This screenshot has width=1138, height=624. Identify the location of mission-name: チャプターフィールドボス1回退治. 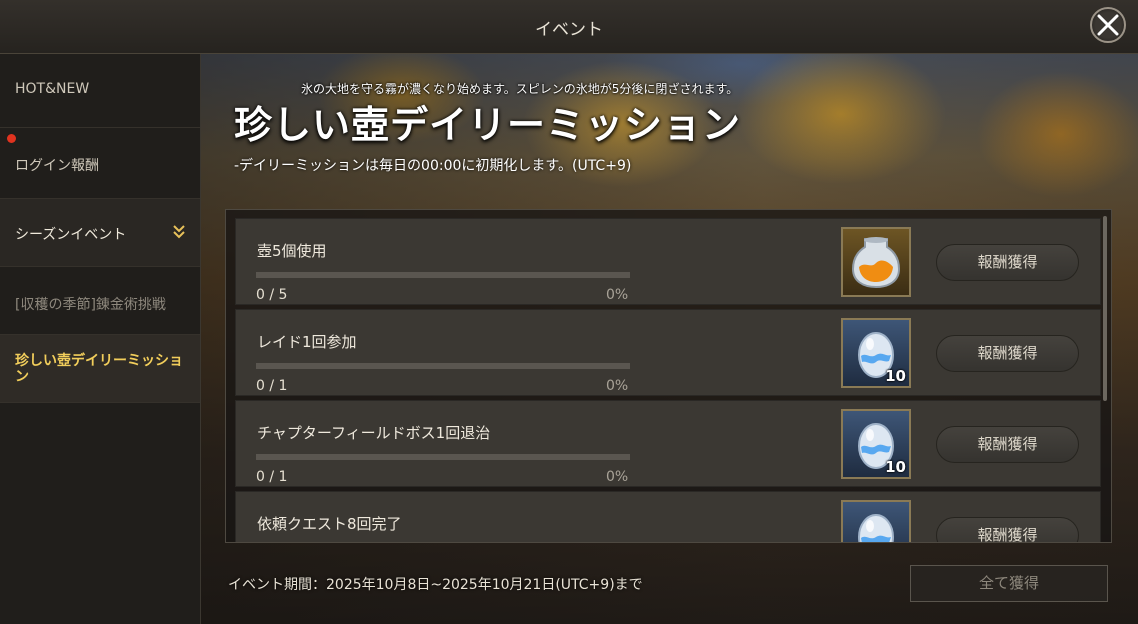
(374, 433).